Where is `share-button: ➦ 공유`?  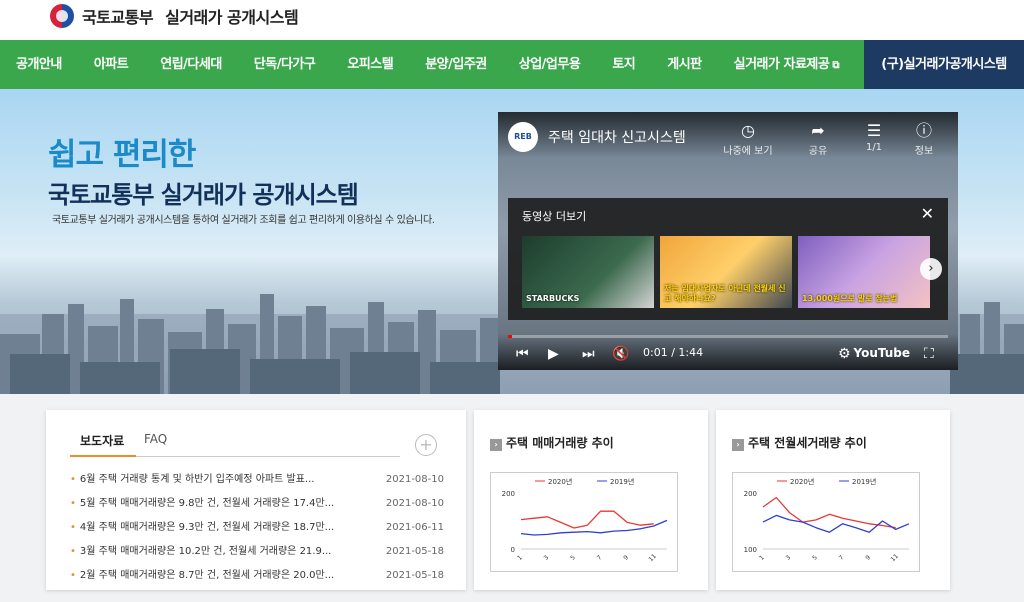 share-button: ➦ 공유 is located at coordinates (818, 139).